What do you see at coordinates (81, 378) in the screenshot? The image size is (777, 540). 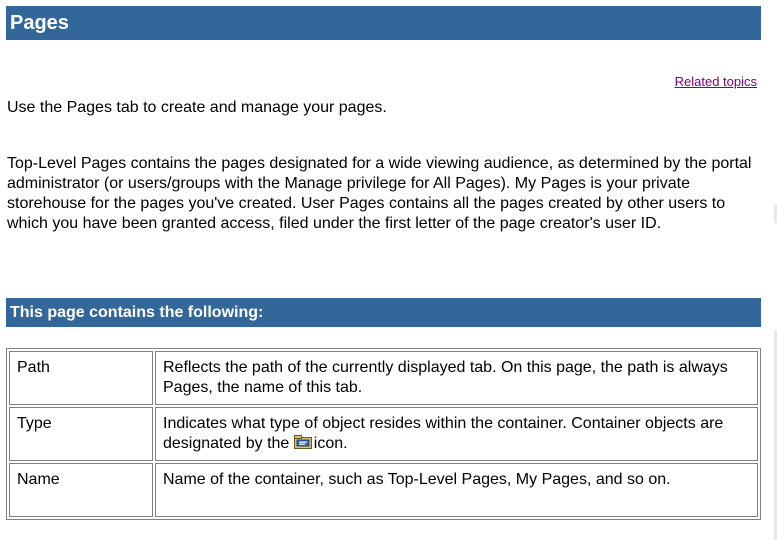 I see `table-cell-term: Path` at bounding box center [81, 378].